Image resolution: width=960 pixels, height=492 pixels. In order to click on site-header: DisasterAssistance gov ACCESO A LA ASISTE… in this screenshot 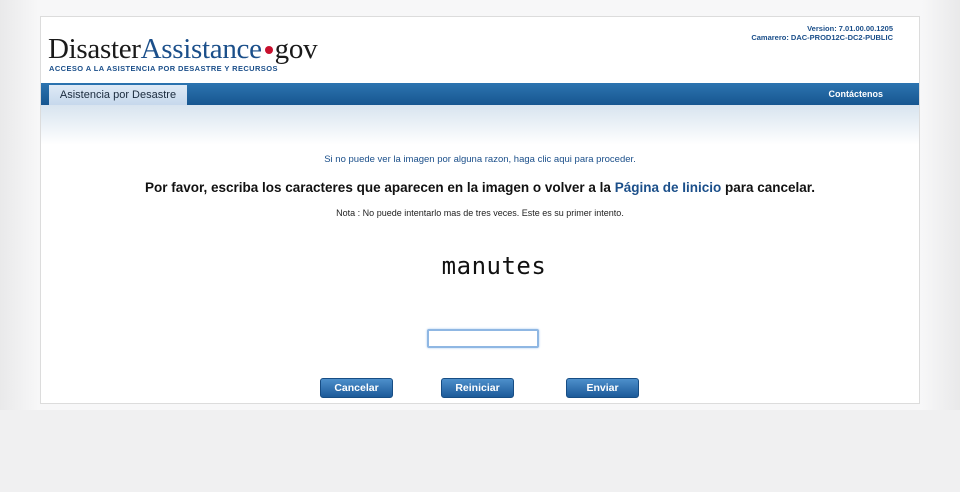, I will do `click(480, 50)`.